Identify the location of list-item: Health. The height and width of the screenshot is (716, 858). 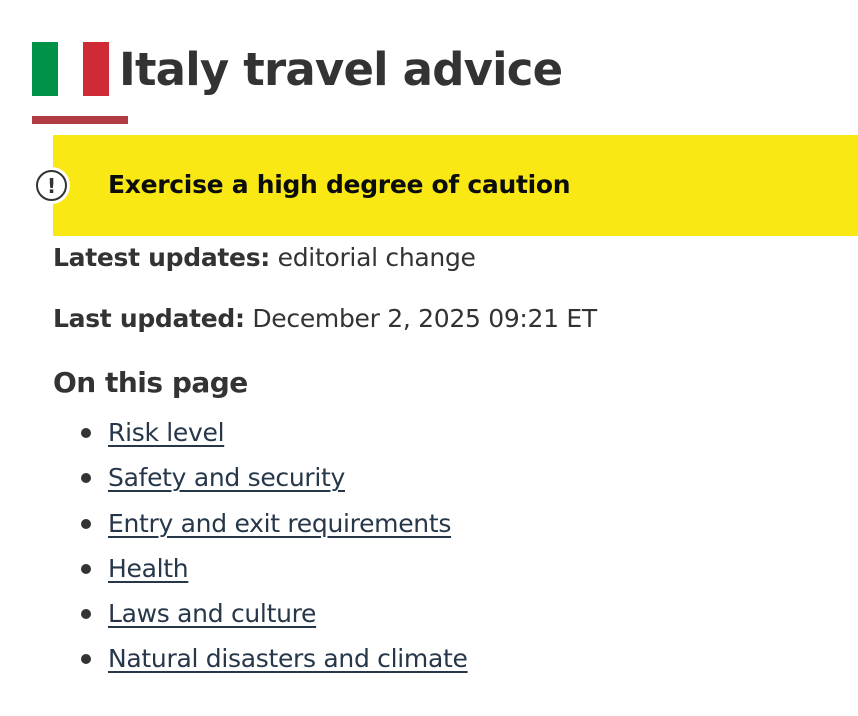
(260, 568).